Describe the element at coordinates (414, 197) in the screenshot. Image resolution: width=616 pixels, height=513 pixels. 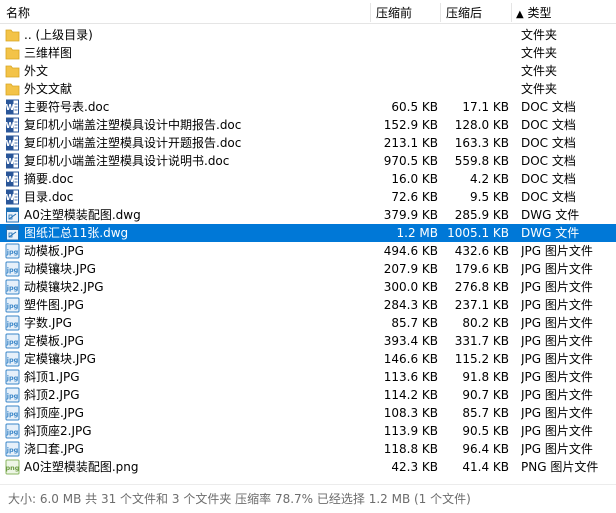
I see `file-original-size: 72.6 KB` at that location.